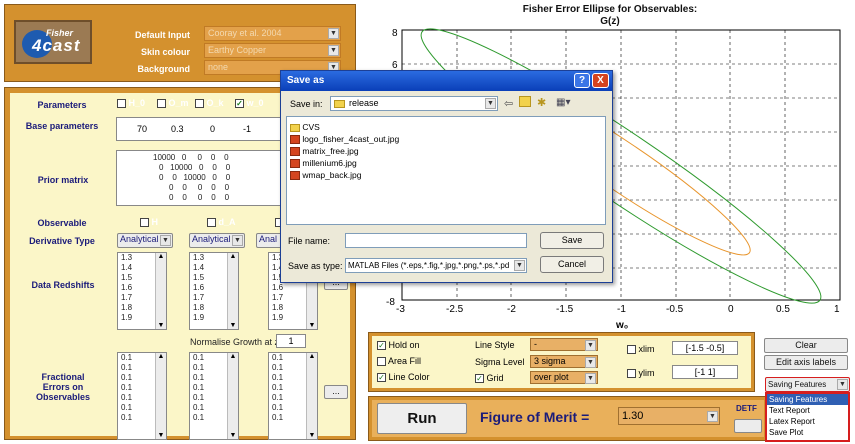 The width and height of the screenshot is (855, 444). Describe the element at coordinates (564, 344) in the screenshot. I see `line-style-select: - ▼` at that location.